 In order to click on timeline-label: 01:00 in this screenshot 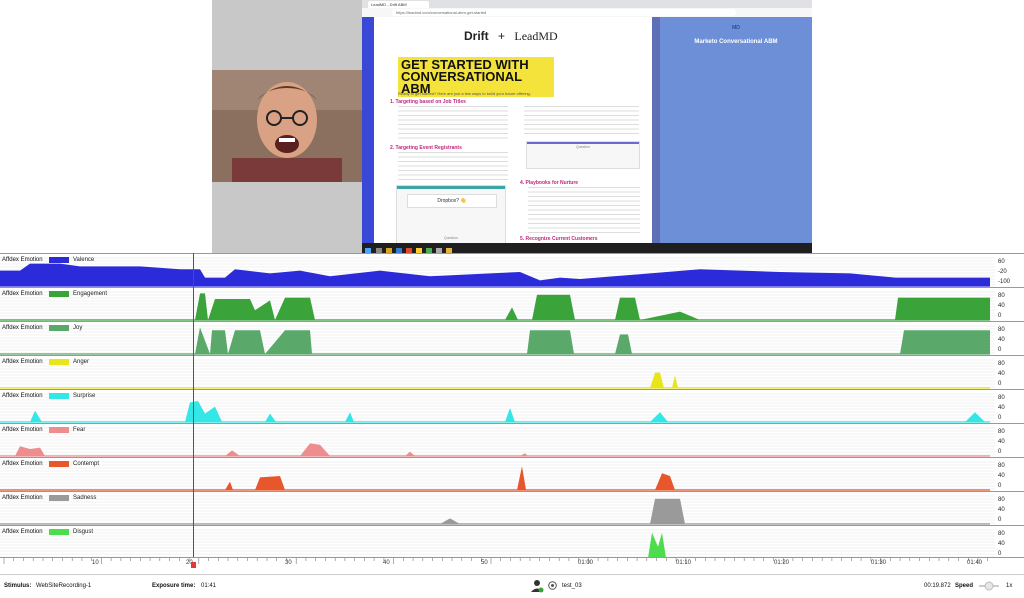, I will do `click(586, 563)`.